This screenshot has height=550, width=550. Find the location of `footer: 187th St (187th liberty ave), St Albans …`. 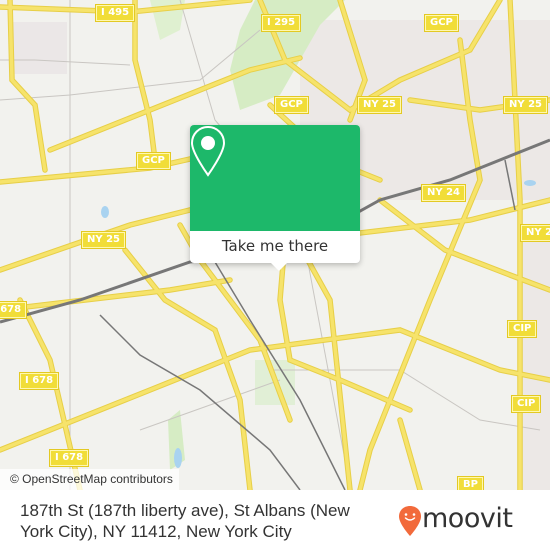

footer: 187th St (187th liberty ave), St Albans … is located at coordinates (275, 520).